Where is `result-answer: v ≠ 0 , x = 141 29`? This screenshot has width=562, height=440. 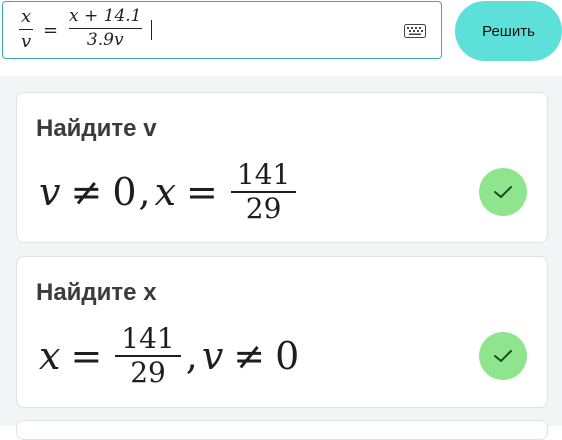
result-answer: v ≠ 0 , x = 141 29 is located at coordinates (169, 192).